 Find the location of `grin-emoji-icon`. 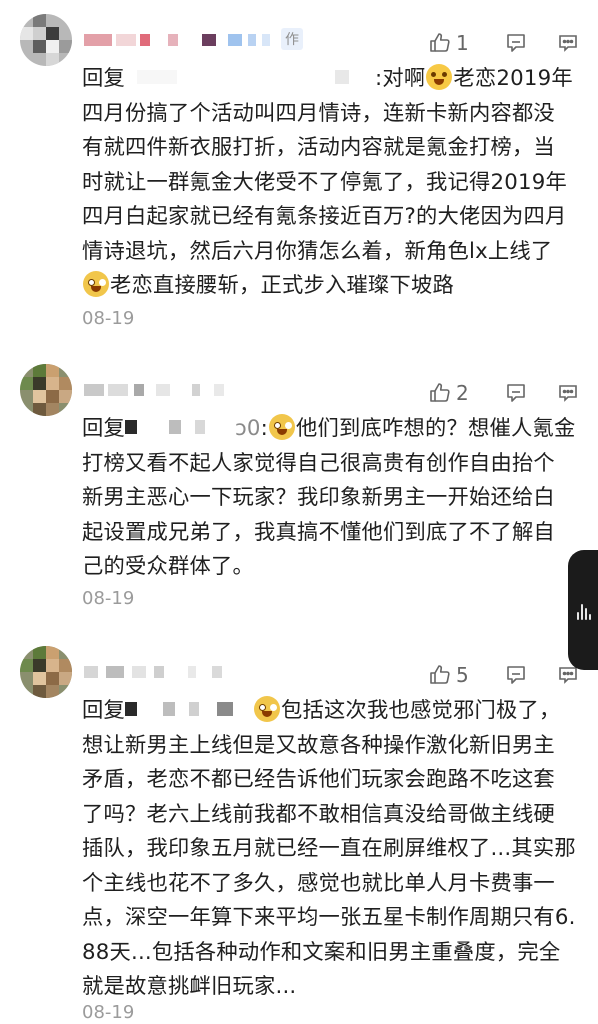

grin-emoji-icon is located at coordinates (439, 77).